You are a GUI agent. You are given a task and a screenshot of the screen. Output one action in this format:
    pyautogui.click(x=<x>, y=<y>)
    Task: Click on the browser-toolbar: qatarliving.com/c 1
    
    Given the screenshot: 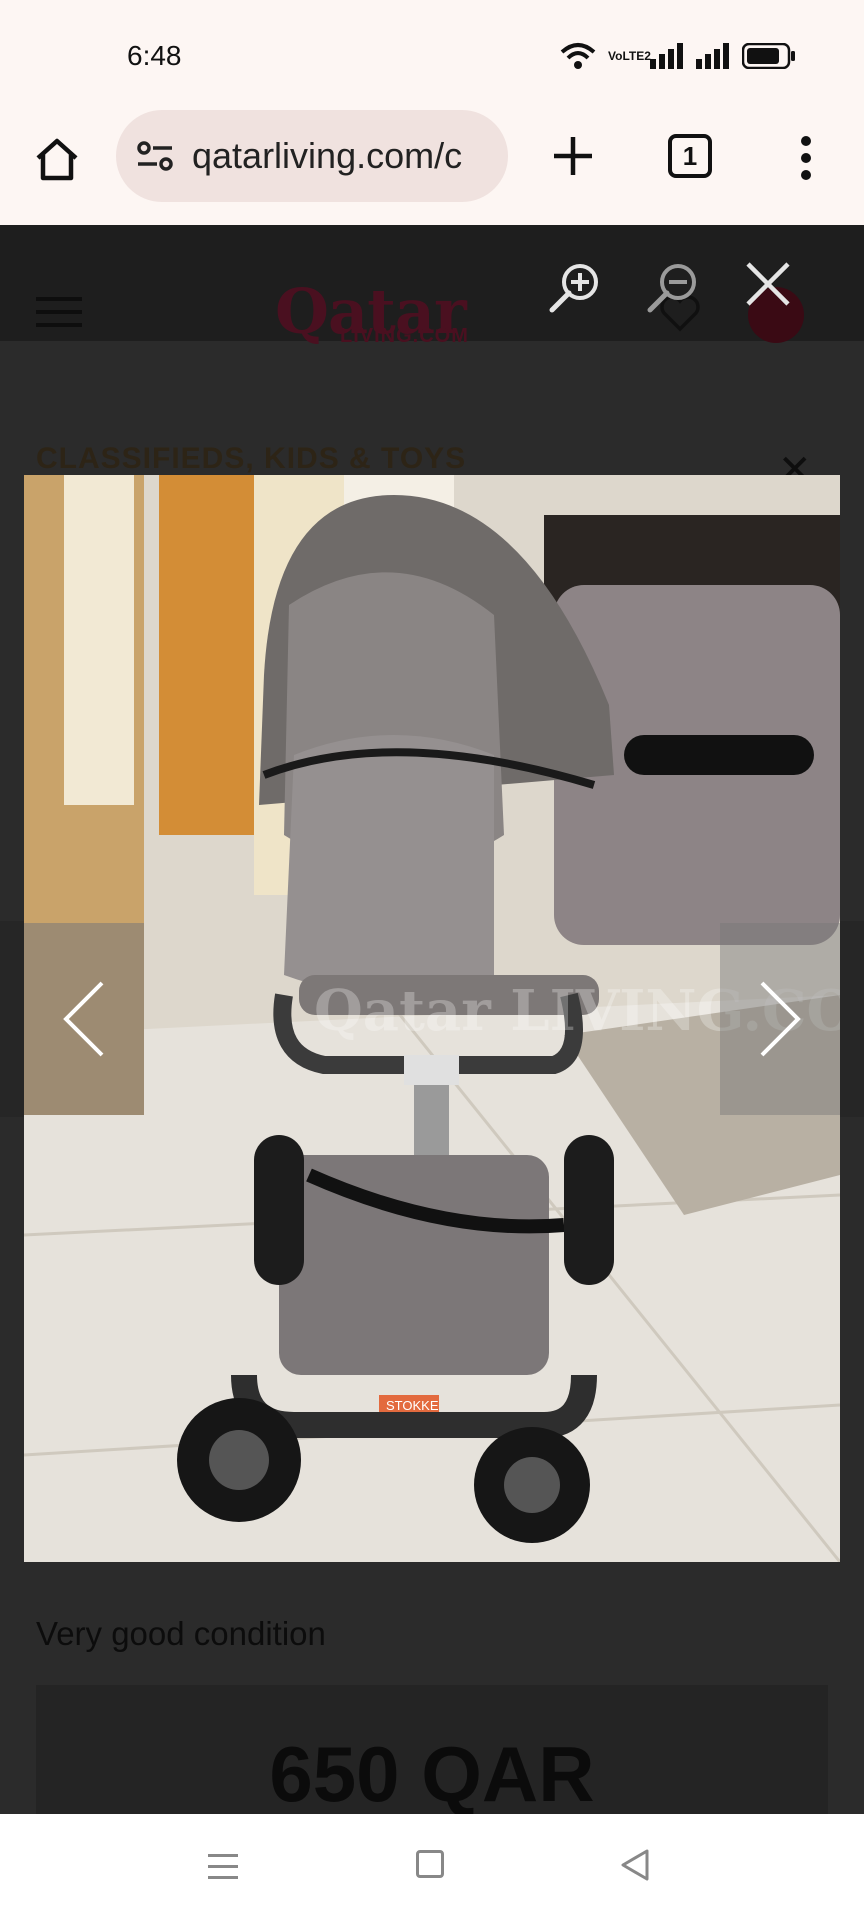 What is the action you would take?
    pyautogui.click(x=432, y=167)
    